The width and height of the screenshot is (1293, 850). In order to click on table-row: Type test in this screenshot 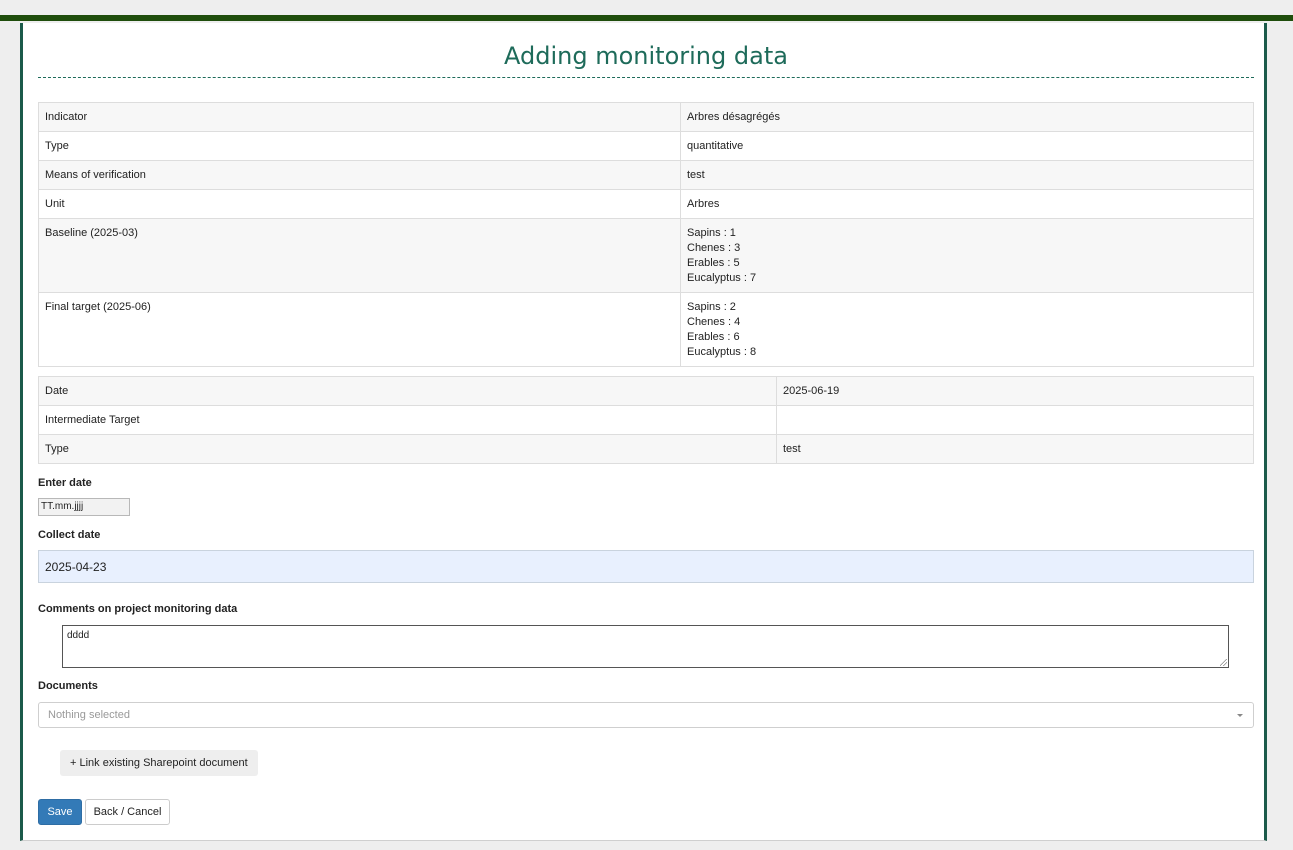, I will do `click(646, 449)`.